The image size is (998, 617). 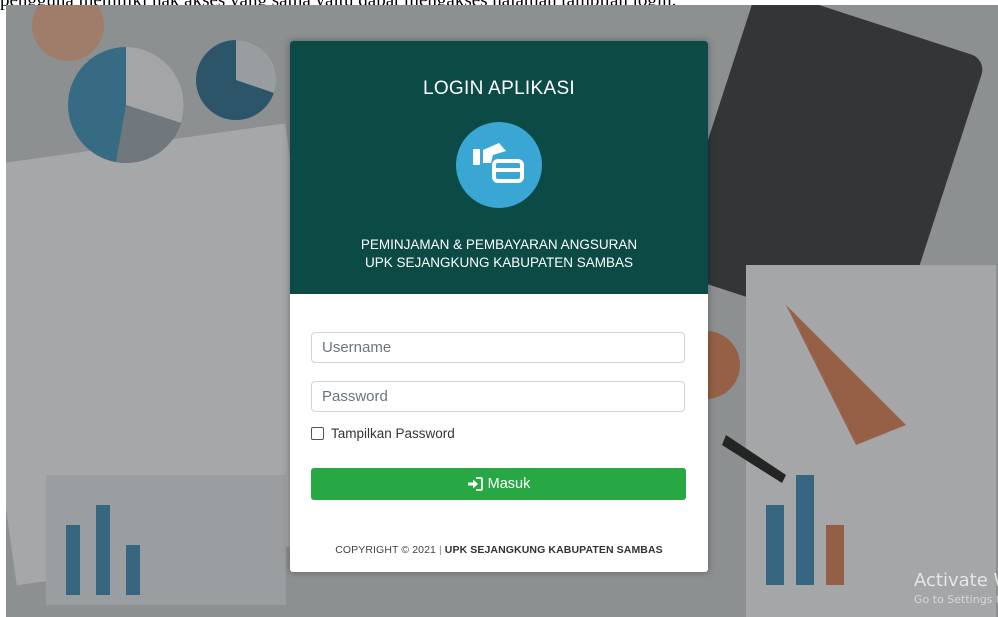 What do you see at coordinates (956, 580) in the screenshot?
I see `watermark-line1: Activate Windows` at bounding box center [956, 580].